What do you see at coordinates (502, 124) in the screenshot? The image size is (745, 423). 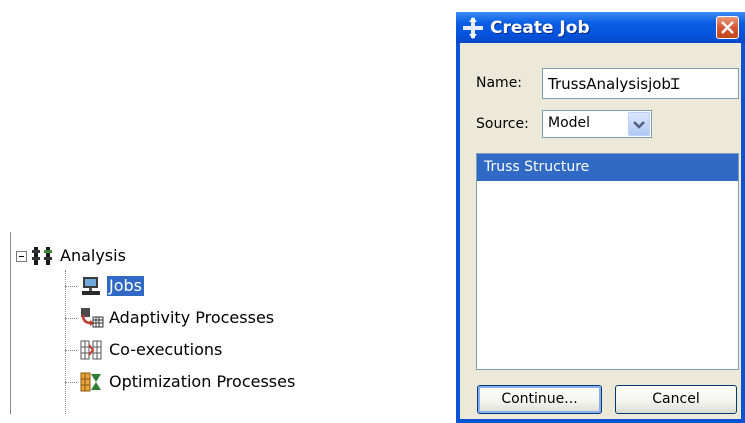 I see `source-label: Source:` at bounding box center [502, 124].